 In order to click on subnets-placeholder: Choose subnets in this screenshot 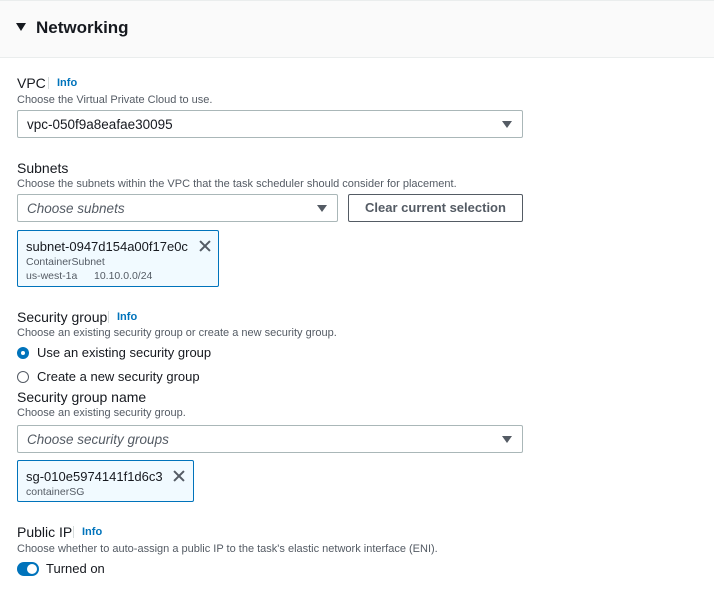, I will do `click(76, 208)`.